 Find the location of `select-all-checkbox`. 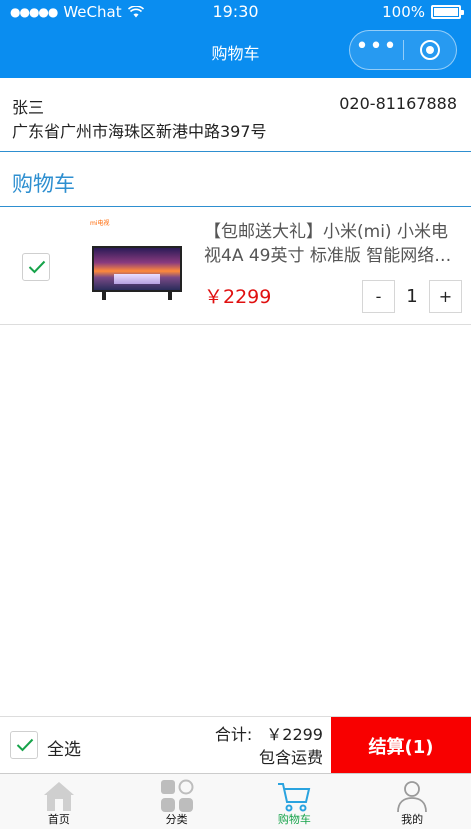

select-all-checkbox is located at coordinates (24, 745).